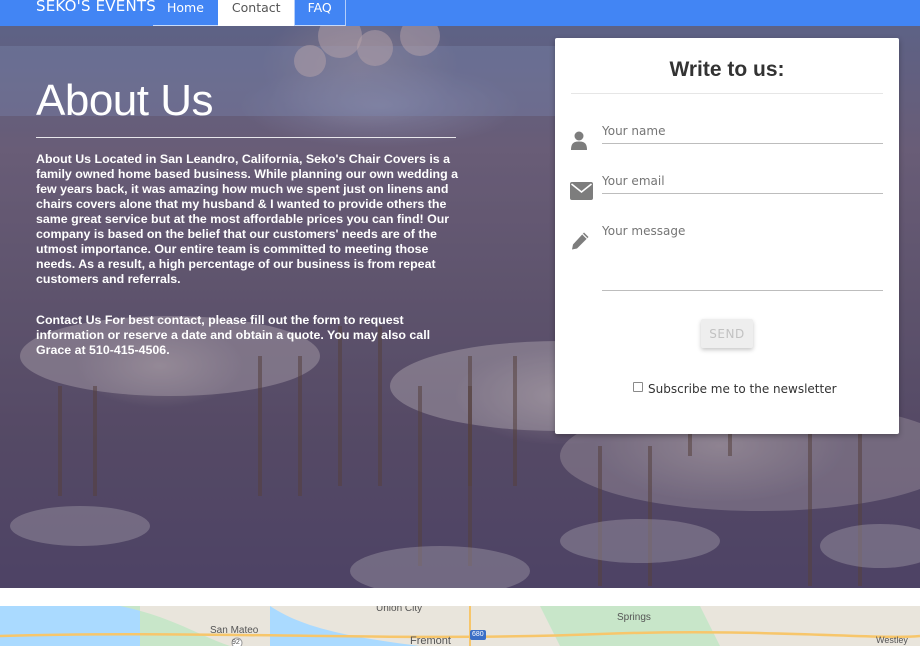  Describe the element at coordinates (460, 13) in the screenshot. I see `top-navbar: SEKO'S EVENTS Home Contact FAQ` at that location.